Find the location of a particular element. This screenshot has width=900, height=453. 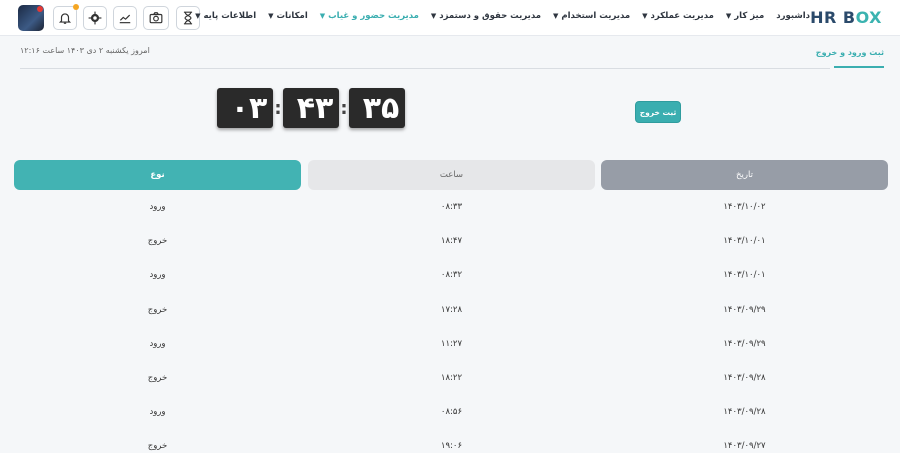

cell-time: ۰۸:۳۳ is located at coordinates (451, 207).